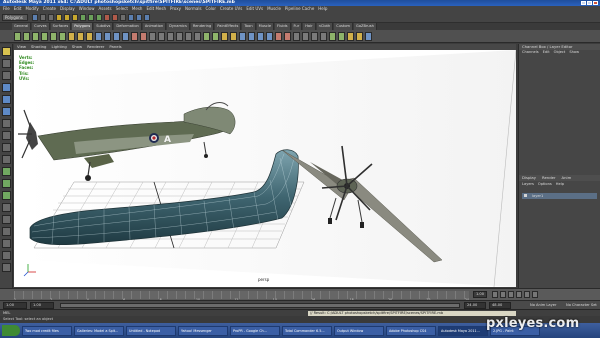  Describe the element at coordinates (35, 36) in the screenshot. I see `poly-cylinder-icon` at that location.